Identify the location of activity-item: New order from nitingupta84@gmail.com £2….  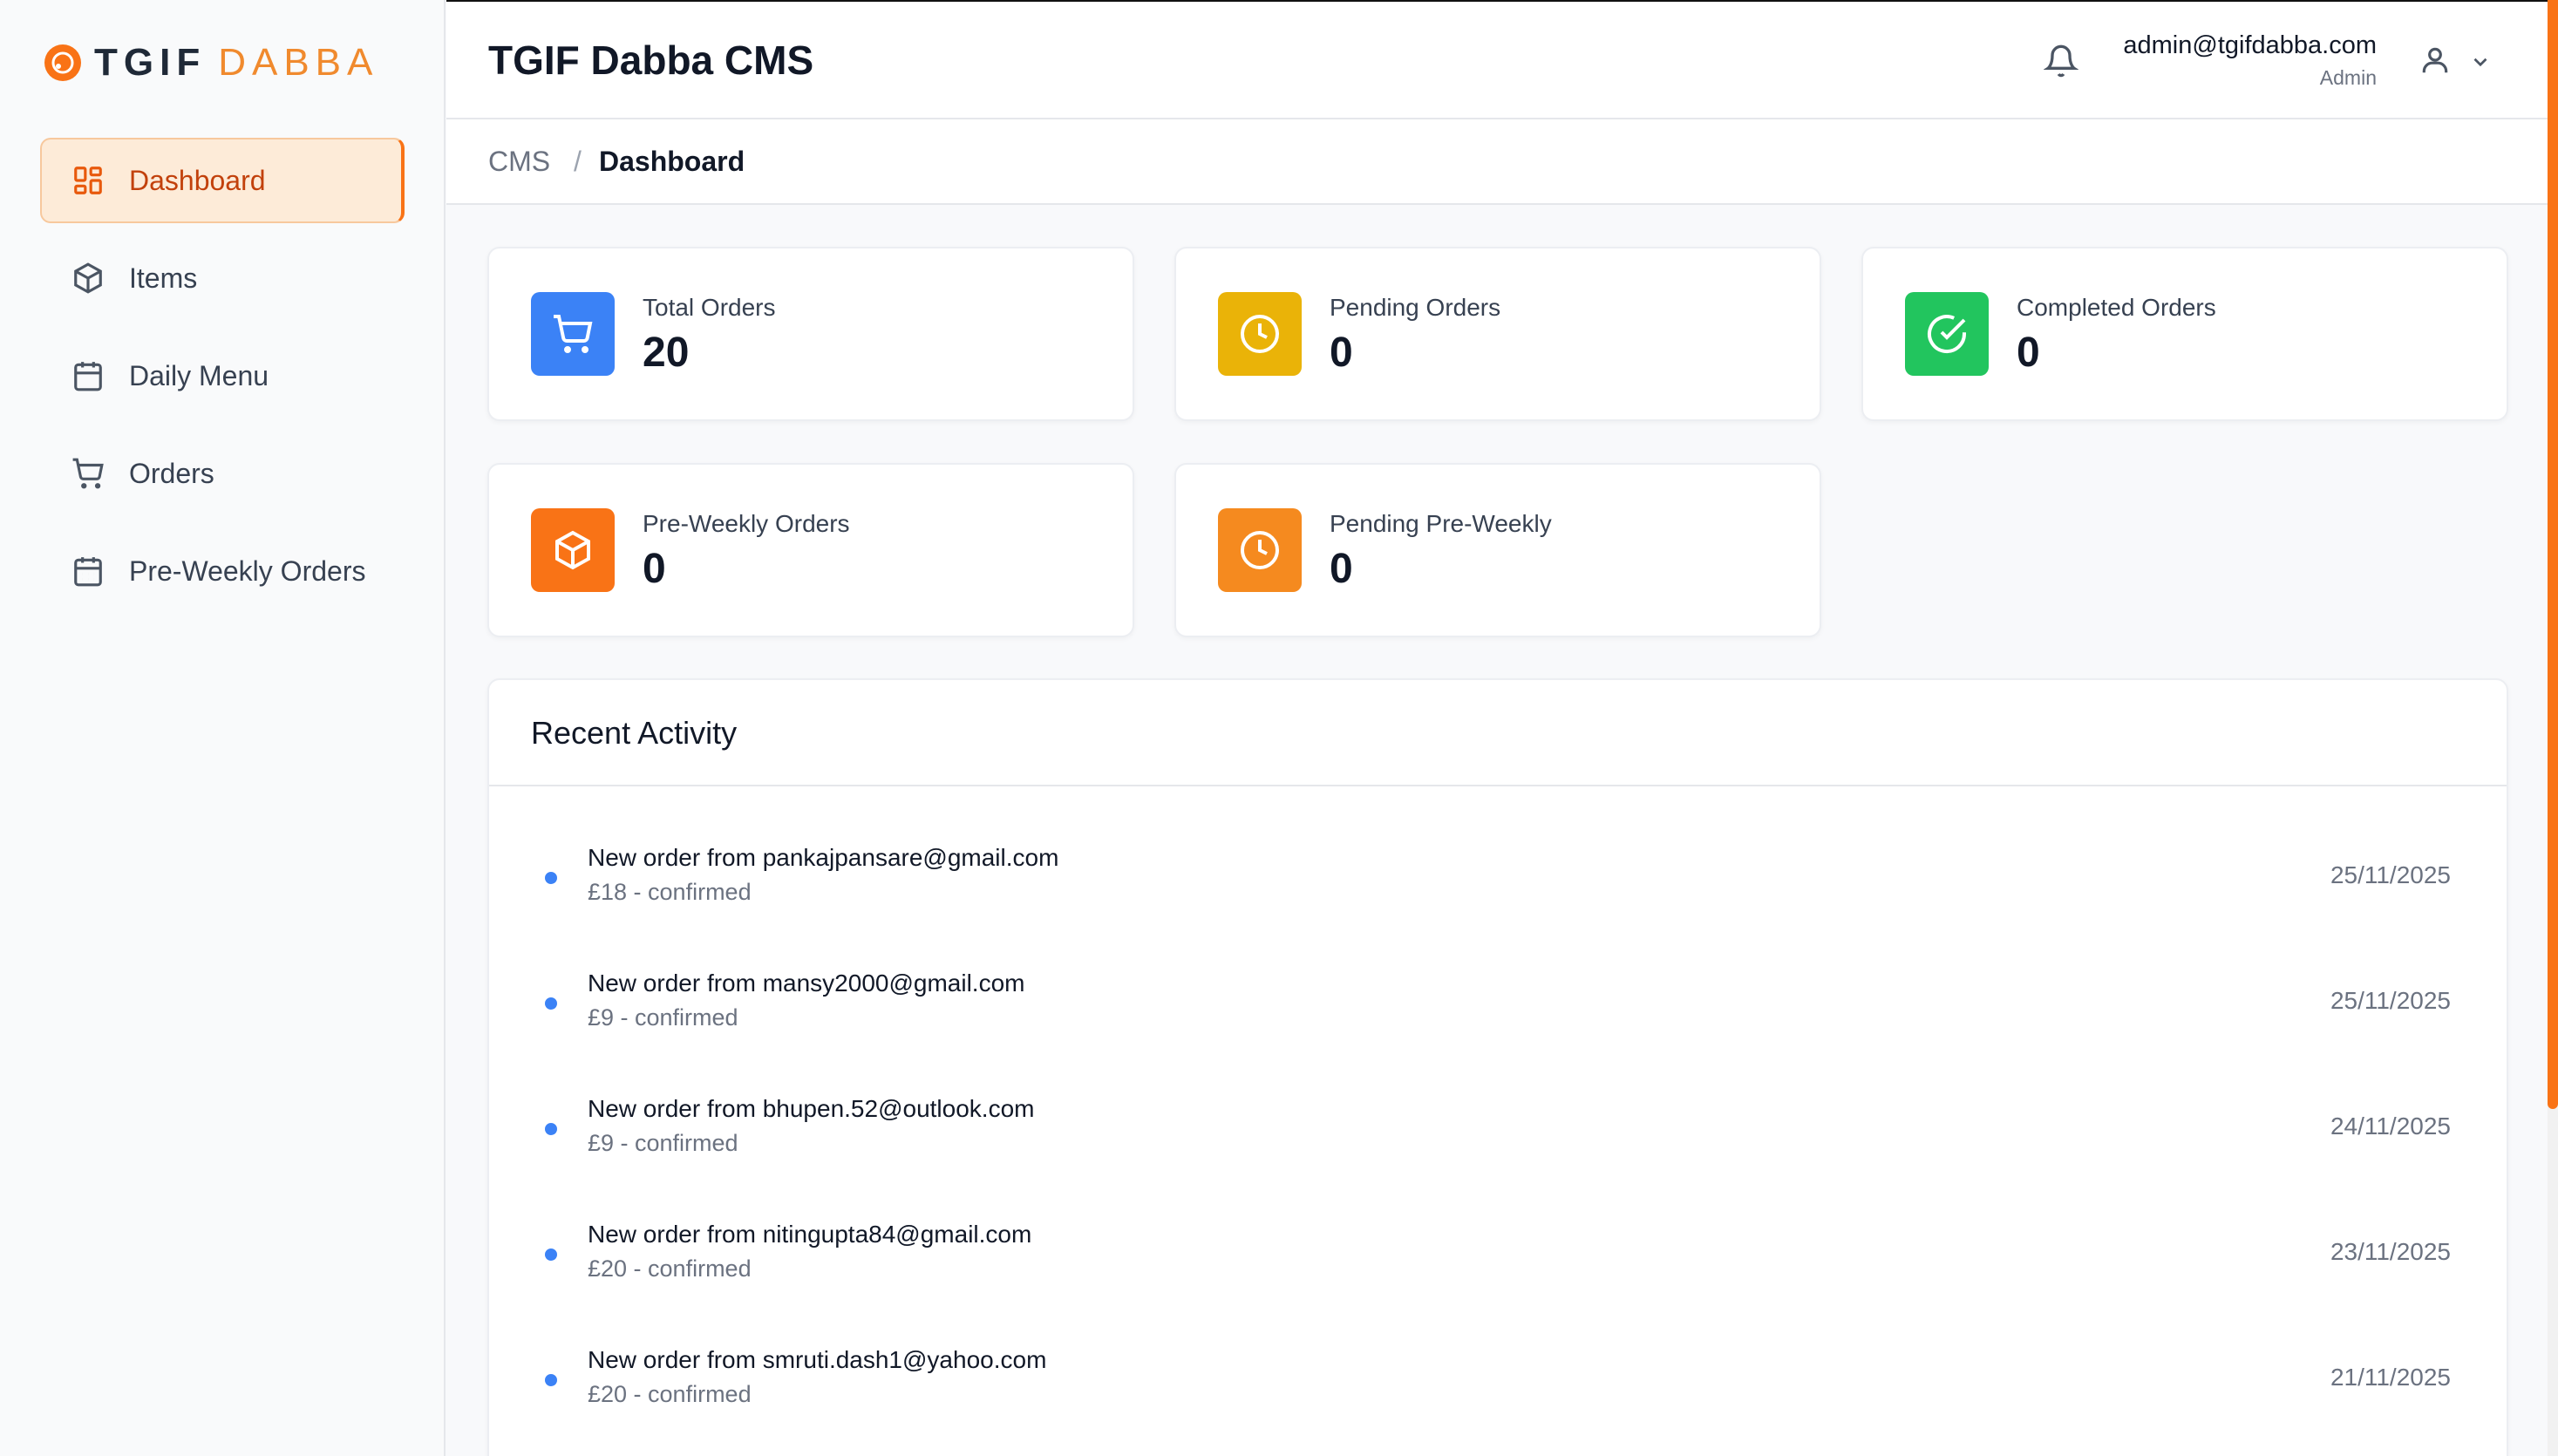
(1498, 1255).